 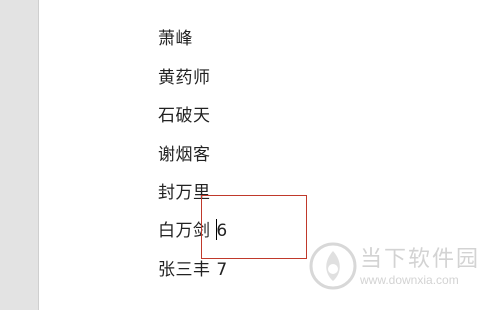 I want to click on document-line-3: 石破天, so click(x=184, y=116).